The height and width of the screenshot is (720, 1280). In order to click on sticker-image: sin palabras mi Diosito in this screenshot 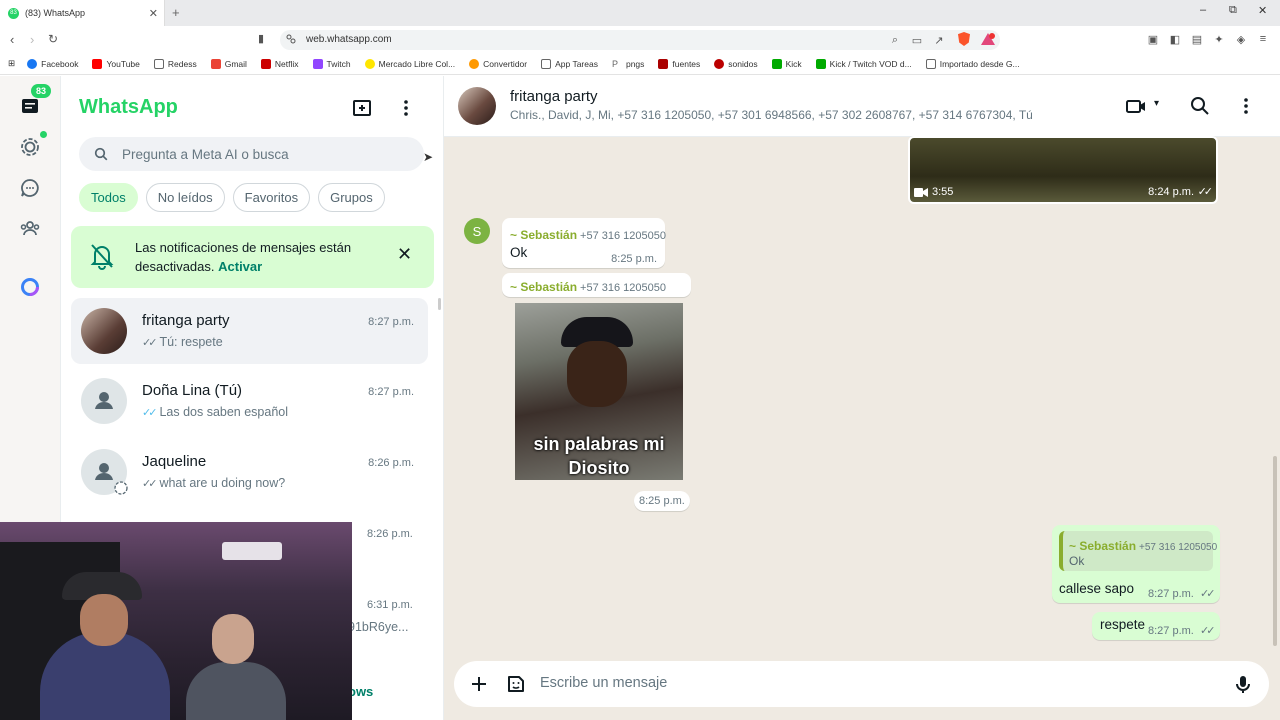, I will do `click(599, 391)`.